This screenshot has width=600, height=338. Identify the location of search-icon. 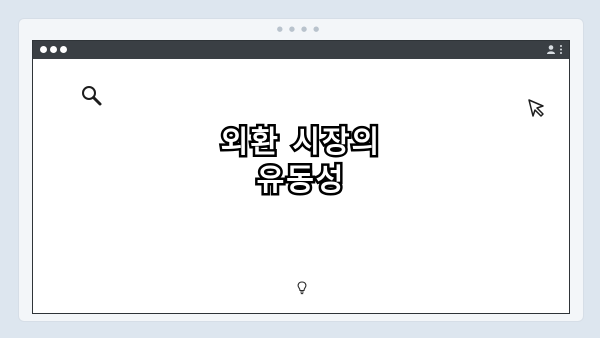
(92, 98).